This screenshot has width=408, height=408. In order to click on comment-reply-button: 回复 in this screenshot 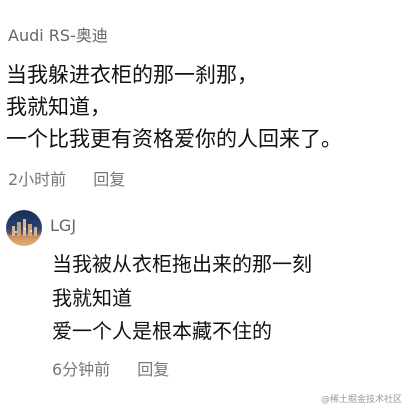, I will do `click(109, 179)`.